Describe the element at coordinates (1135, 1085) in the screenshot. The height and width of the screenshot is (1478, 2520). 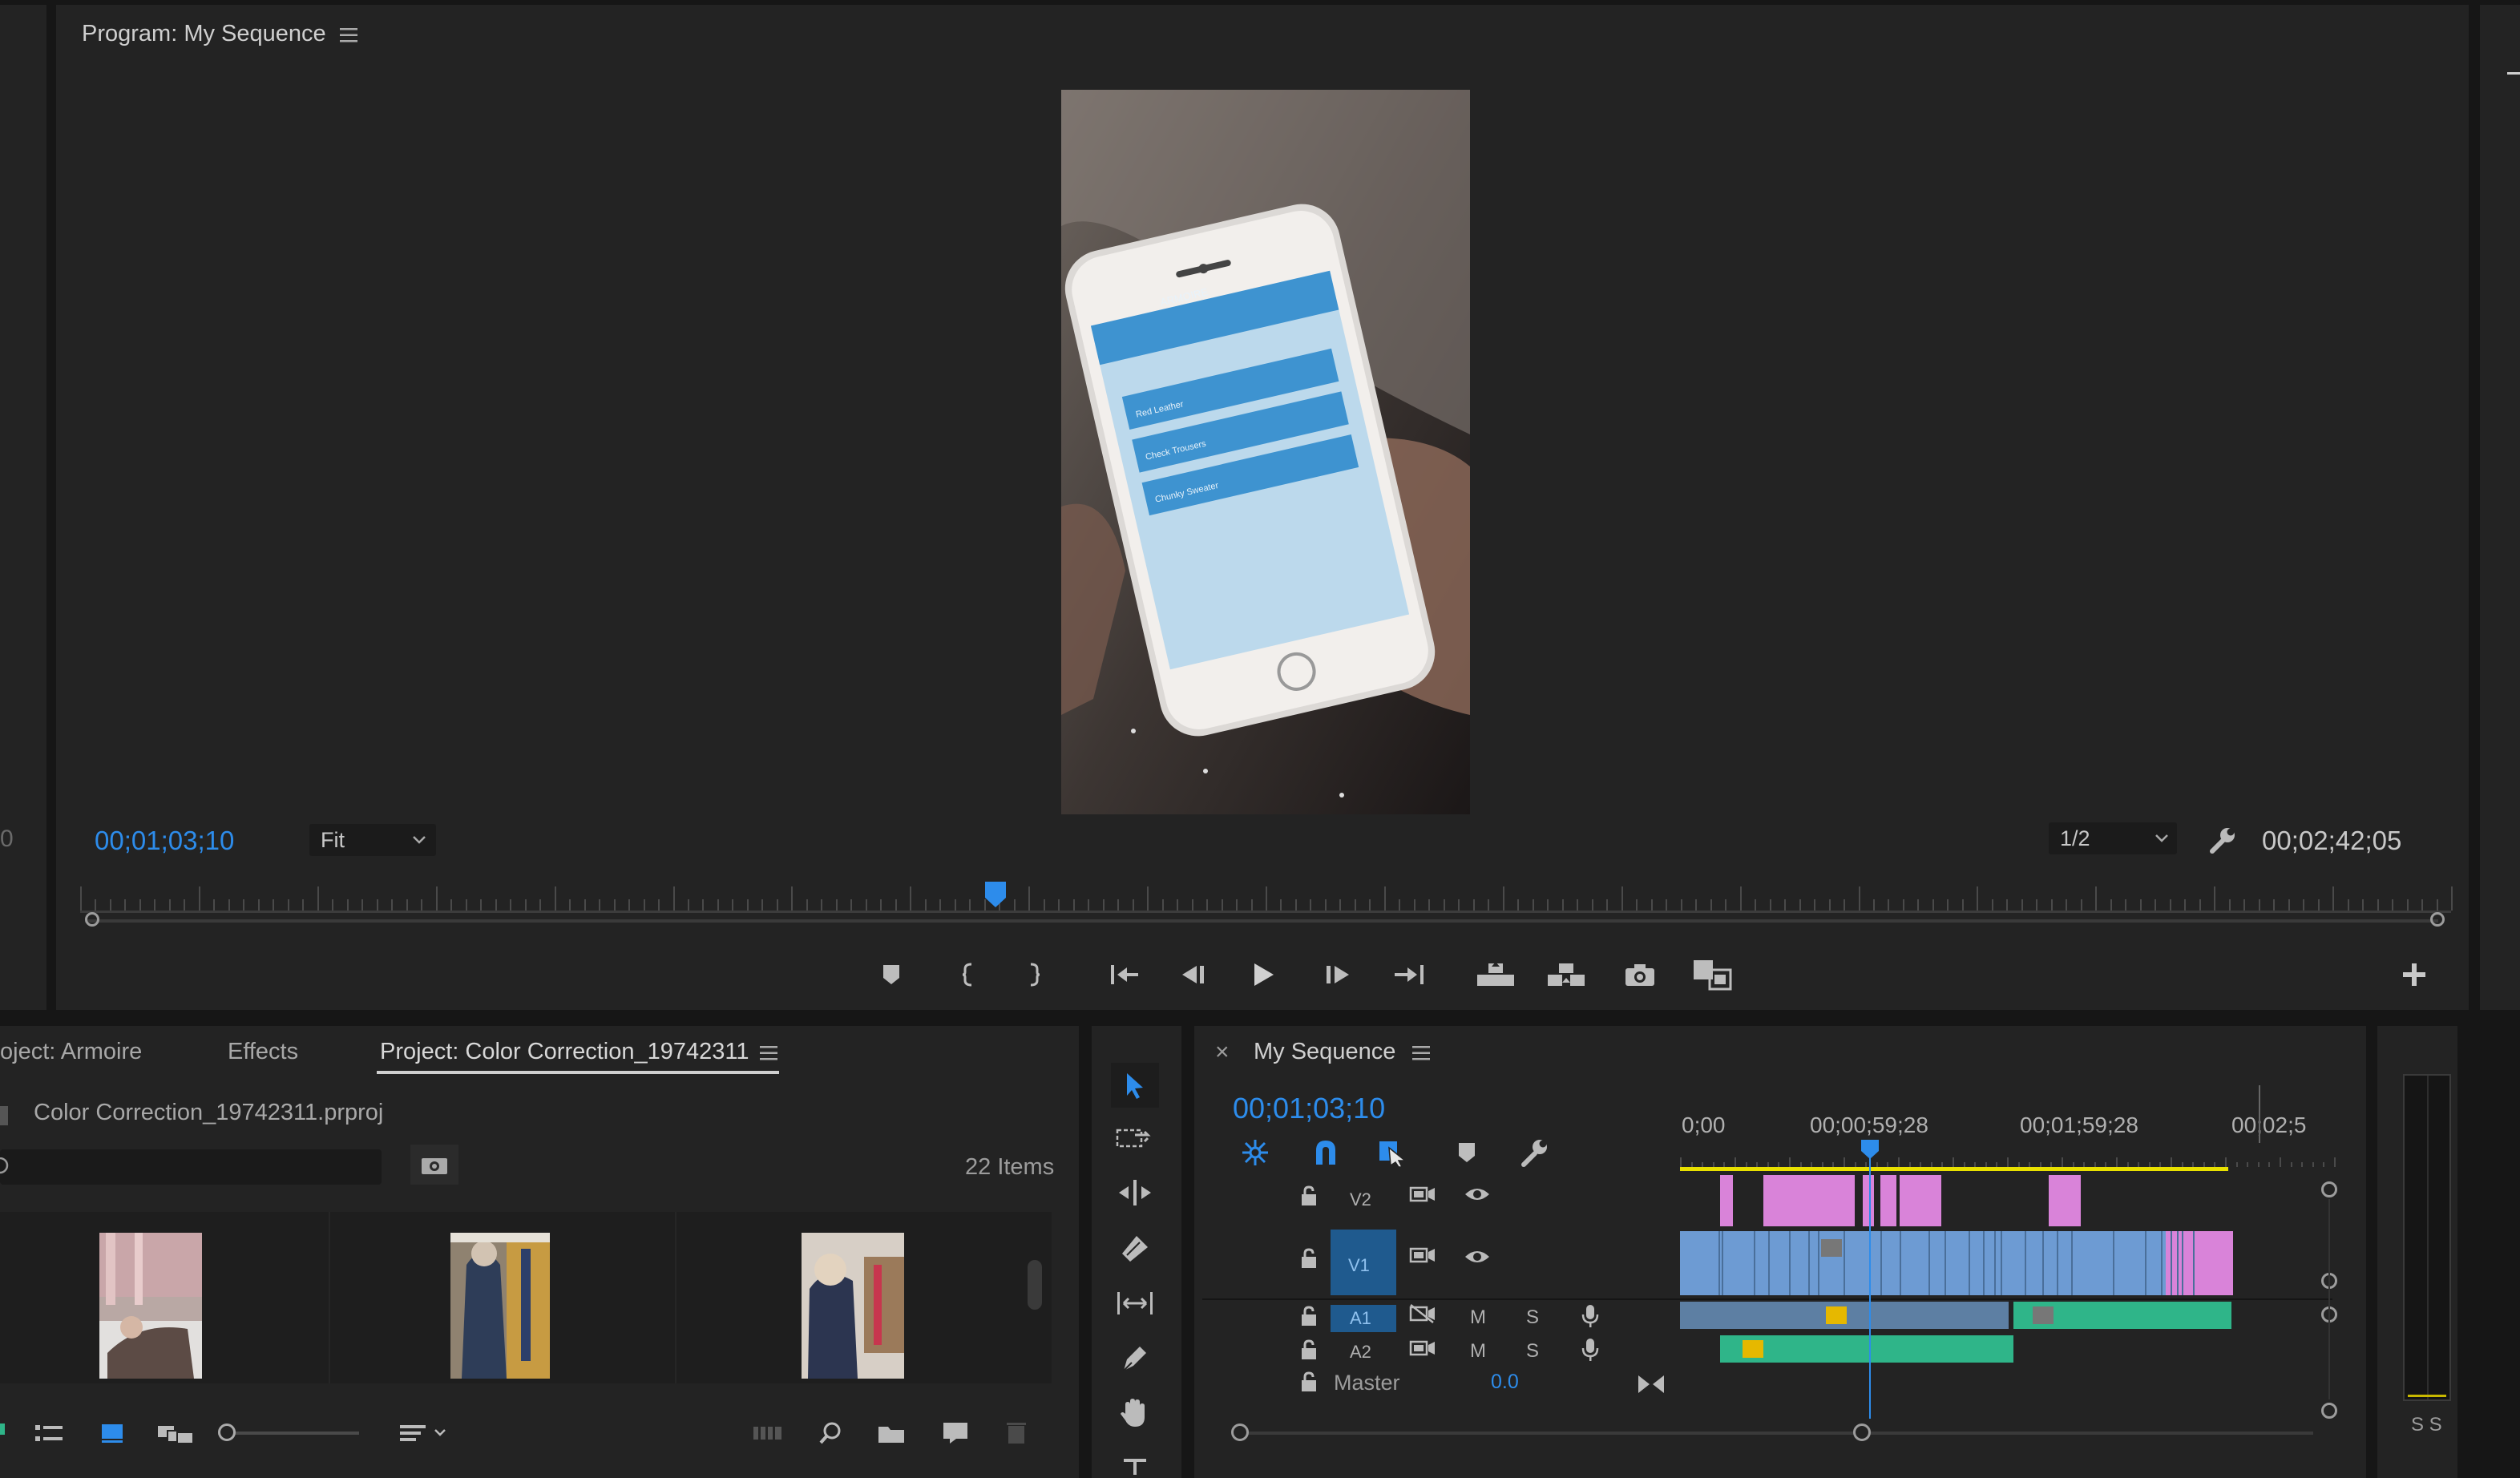
I see `selection-tool` at that location.